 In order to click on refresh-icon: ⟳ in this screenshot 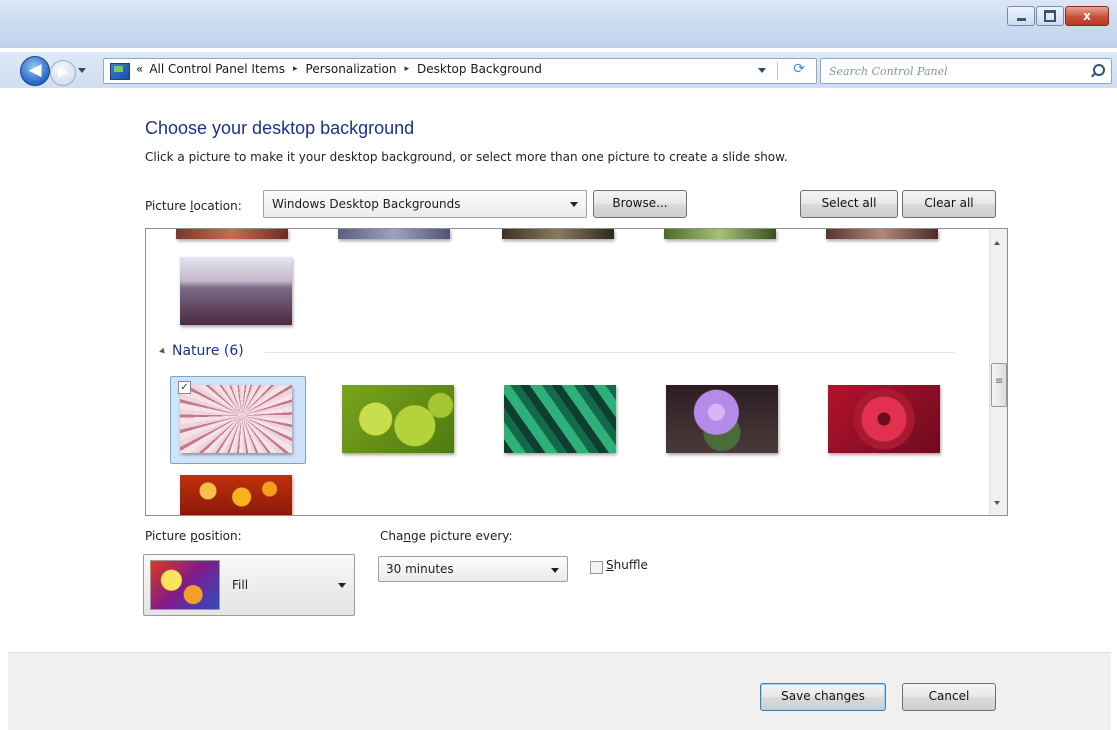, I will do `click(799, 69)`.